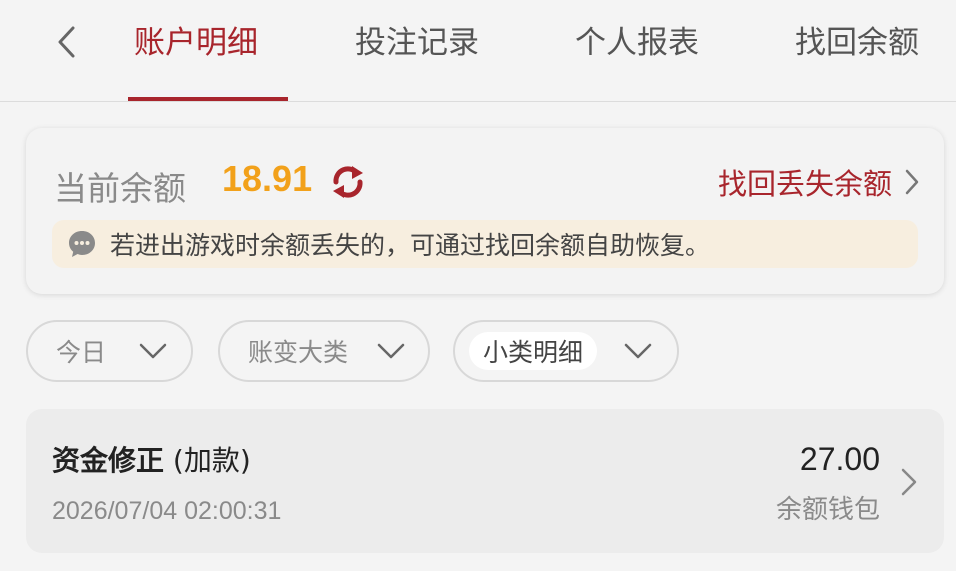 The width and height of the screenshot is (956, 571). I want to click on record-time: 2026/07/04 02:00:31, so click(167, 511).